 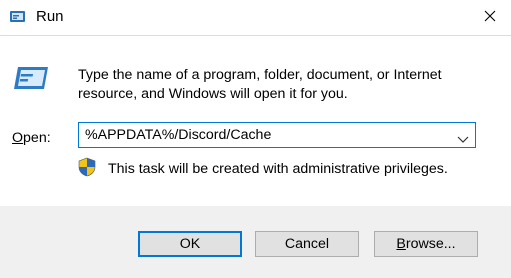 I want to click on close-button, so click(x=490, y=17).